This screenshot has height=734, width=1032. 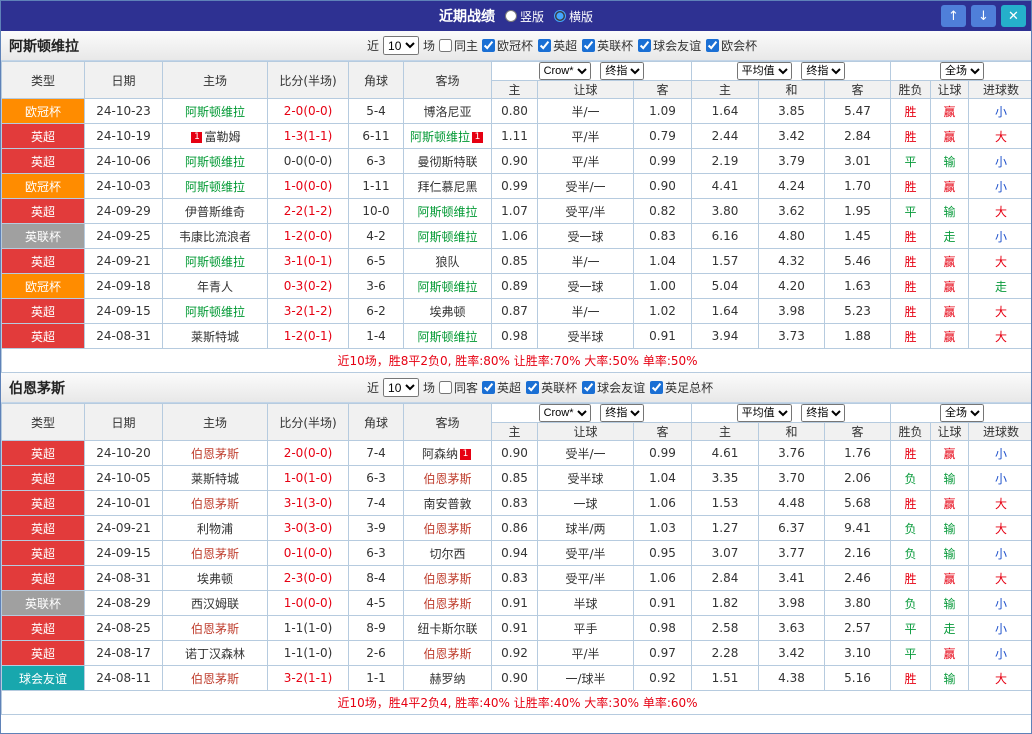 What do you see at coordinates (43, 211) in the screenshot?
I see `league-type-badge: 英超` at bounding box center [43, 211].